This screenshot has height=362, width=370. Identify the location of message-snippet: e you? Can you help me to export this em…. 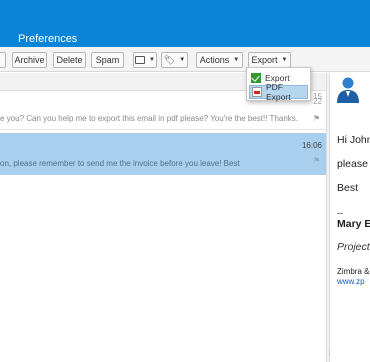
(149, 118).